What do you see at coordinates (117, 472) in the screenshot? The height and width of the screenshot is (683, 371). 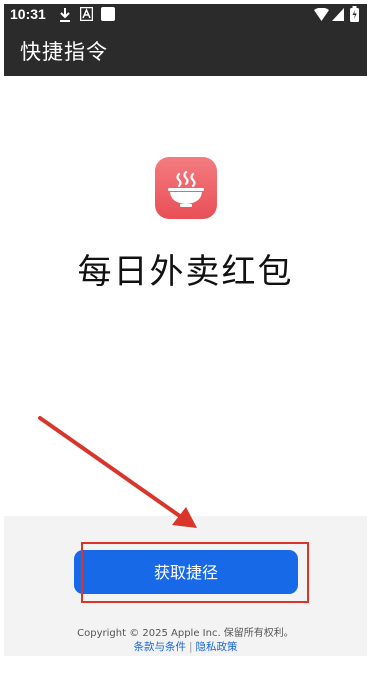 I see `annotation-arrow` at bounding box center [117, 472].